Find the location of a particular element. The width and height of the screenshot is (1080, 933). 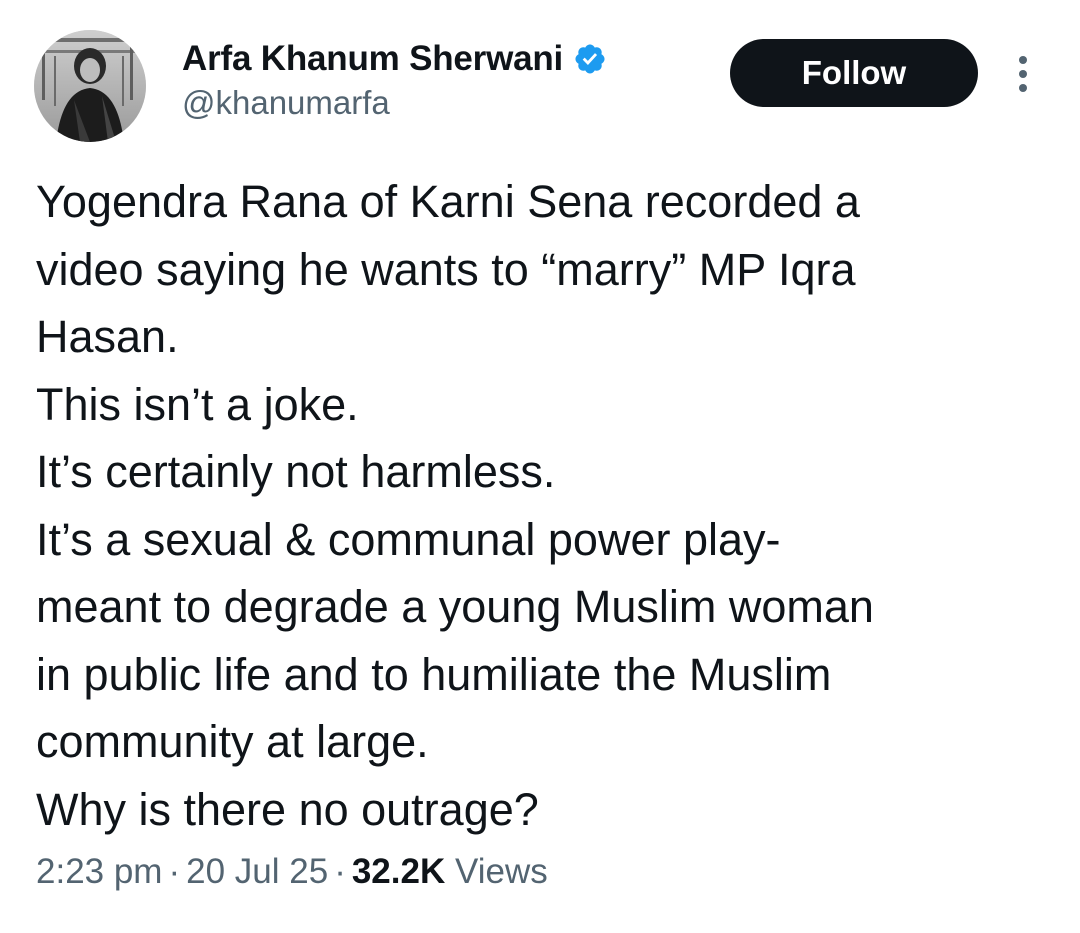

tweet-line: meant to degrade a young Muslim woman is located at coordinates (455, 606).